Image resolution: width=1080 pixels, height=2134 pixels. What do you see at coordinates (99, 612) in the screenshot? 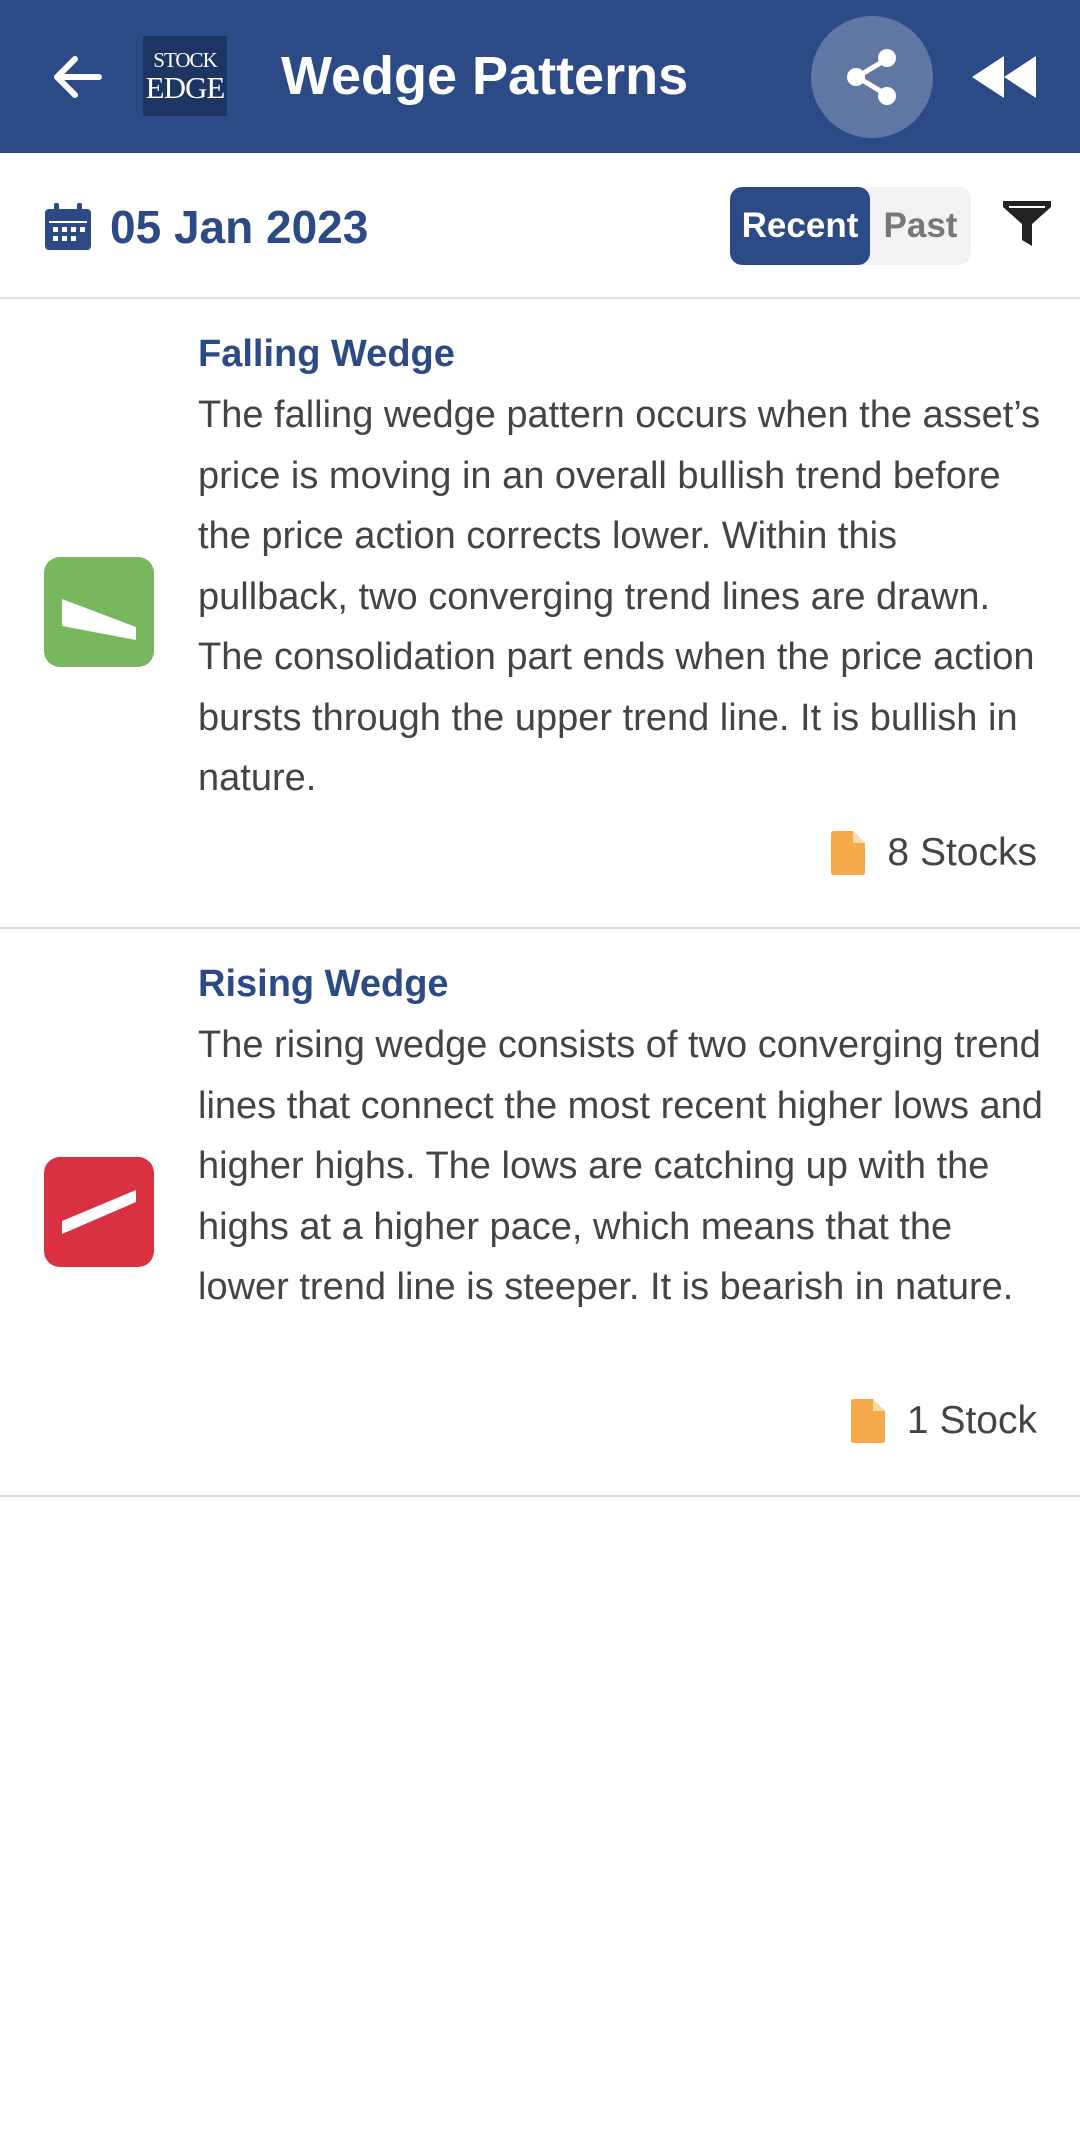
I see `falling-wedge-icon` at bounding box center [99, 612].